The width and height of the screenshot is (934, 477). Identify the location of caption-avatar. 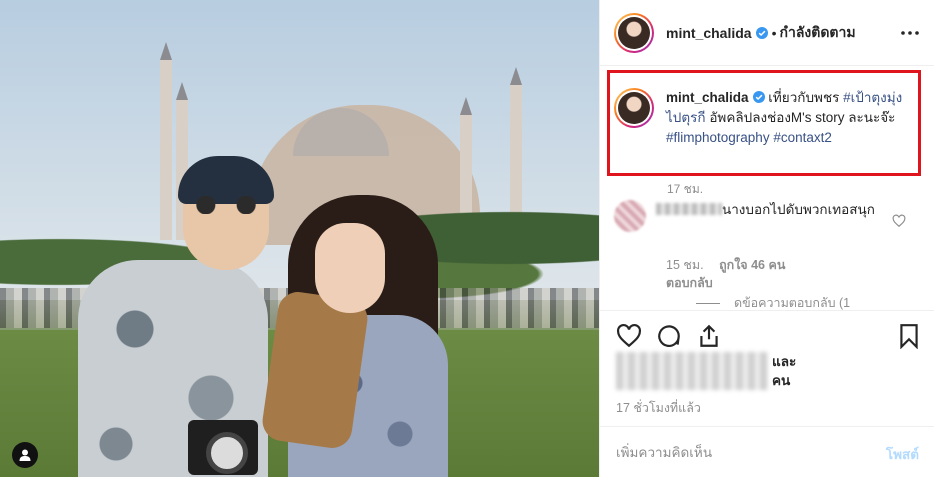
(634, 108).